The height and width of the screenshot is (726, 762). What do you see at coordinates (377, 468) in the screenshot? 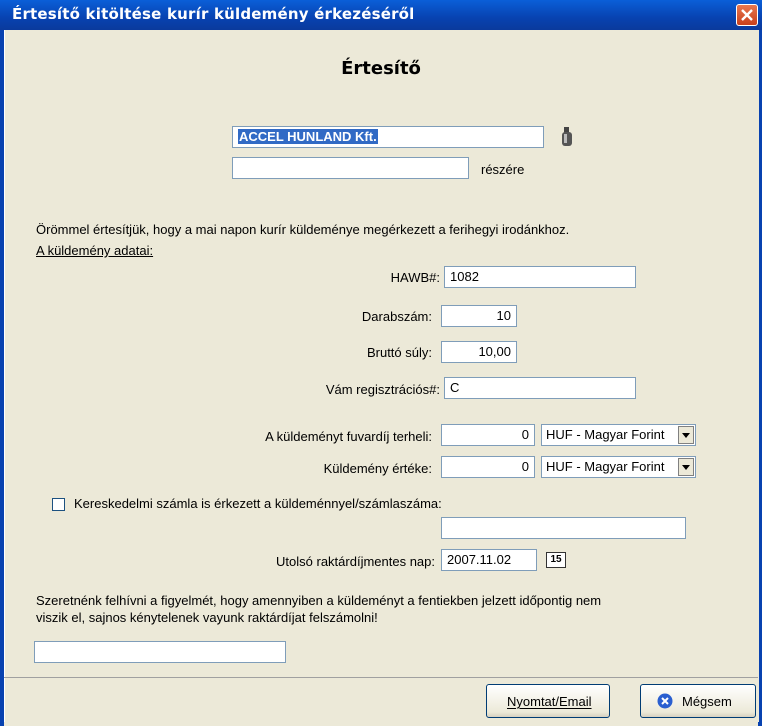
I see `value-label: Küldemény értéke:` at bounding box center [377, 468].